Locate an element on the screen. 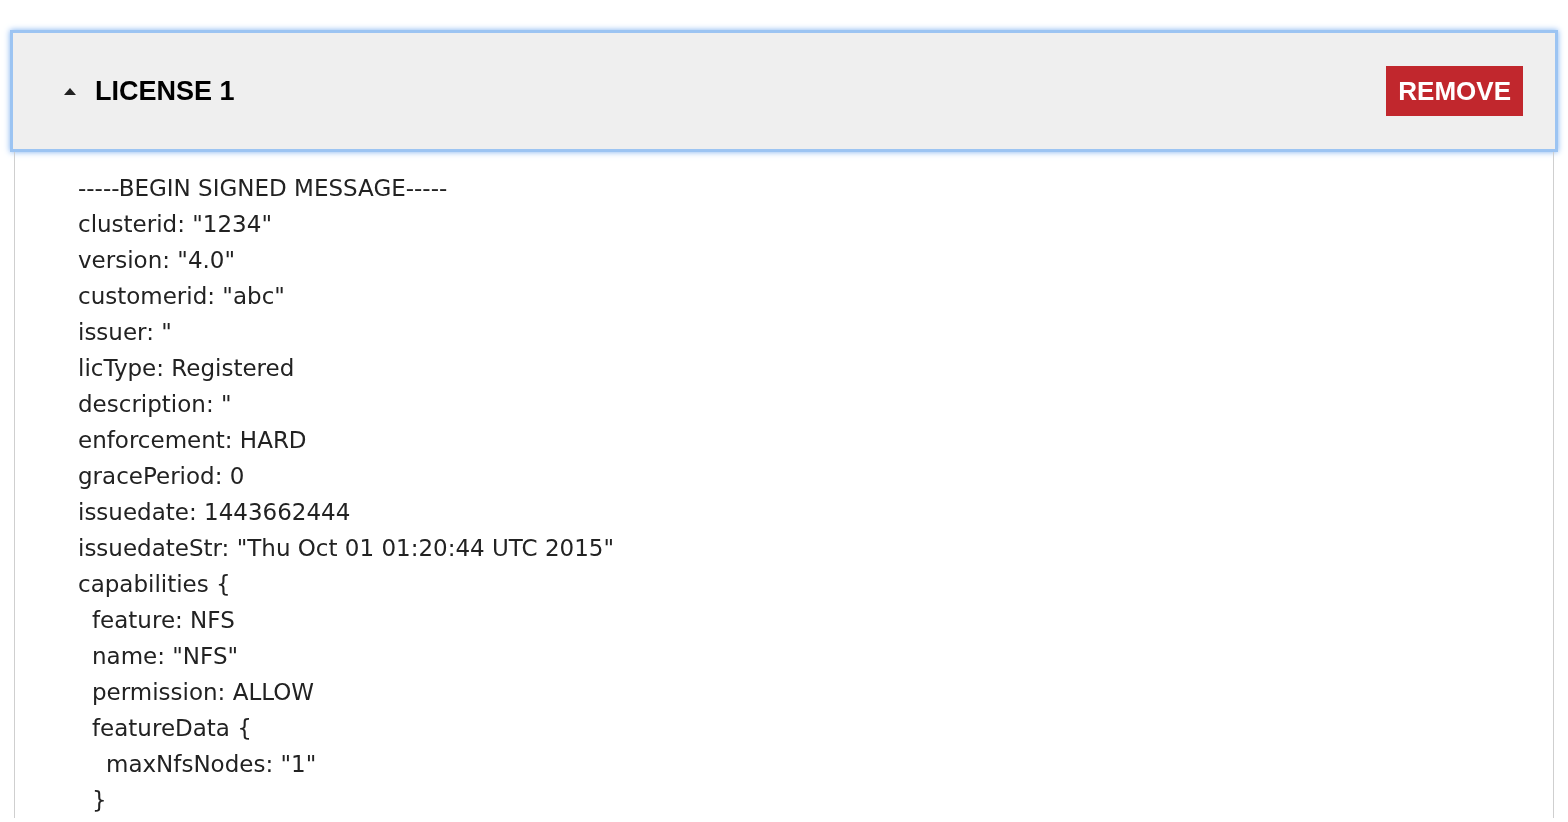 This screenshot has height=822, width=1568. license-line: enforcement: HARD is located at coordinates (193, 440).